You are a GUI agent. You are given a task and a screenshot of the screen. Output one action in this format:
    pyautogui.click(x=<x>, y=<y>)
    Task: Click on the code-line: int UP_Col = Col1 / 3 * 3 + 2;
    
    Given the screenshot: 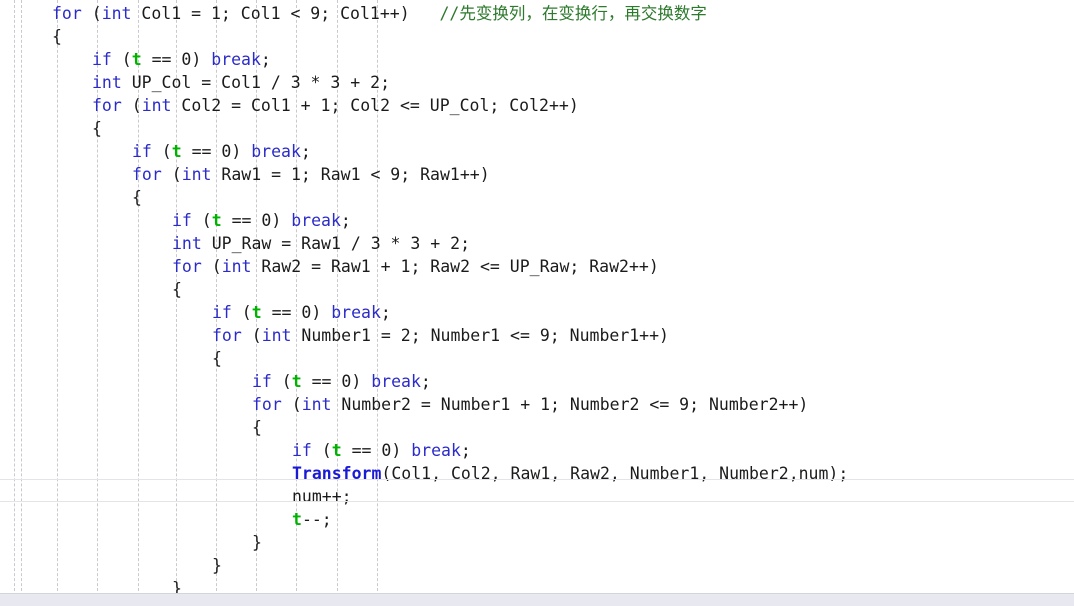 What is the action you would take?
    pyautogui.click(x=537, y=82)
    